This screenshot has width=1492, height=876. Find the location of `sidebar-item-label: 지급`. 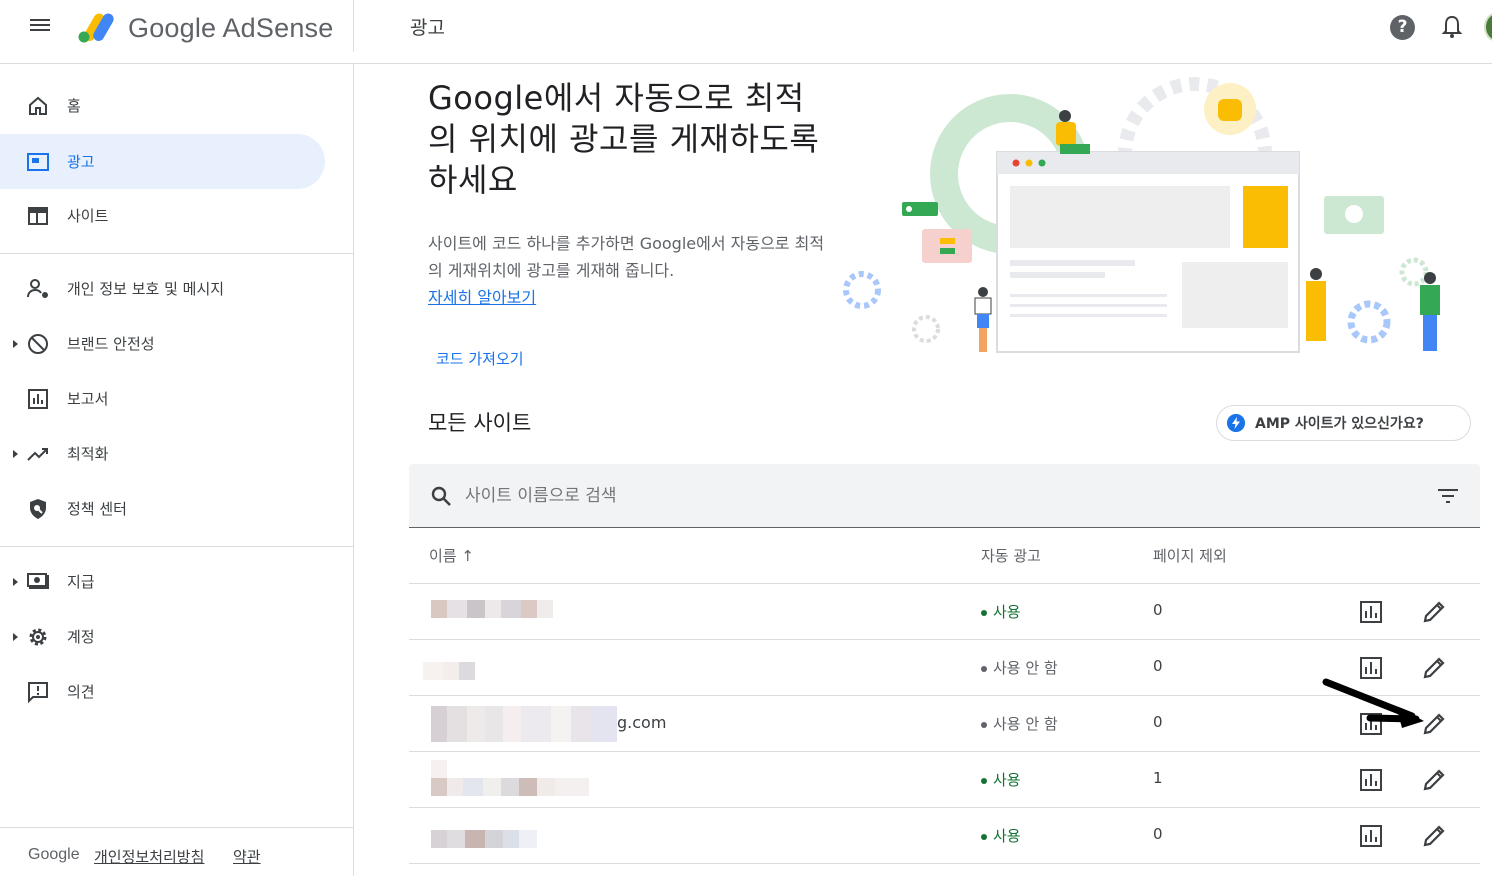

sidebar-item-label: 지급 is located at coordinates (81, 582).